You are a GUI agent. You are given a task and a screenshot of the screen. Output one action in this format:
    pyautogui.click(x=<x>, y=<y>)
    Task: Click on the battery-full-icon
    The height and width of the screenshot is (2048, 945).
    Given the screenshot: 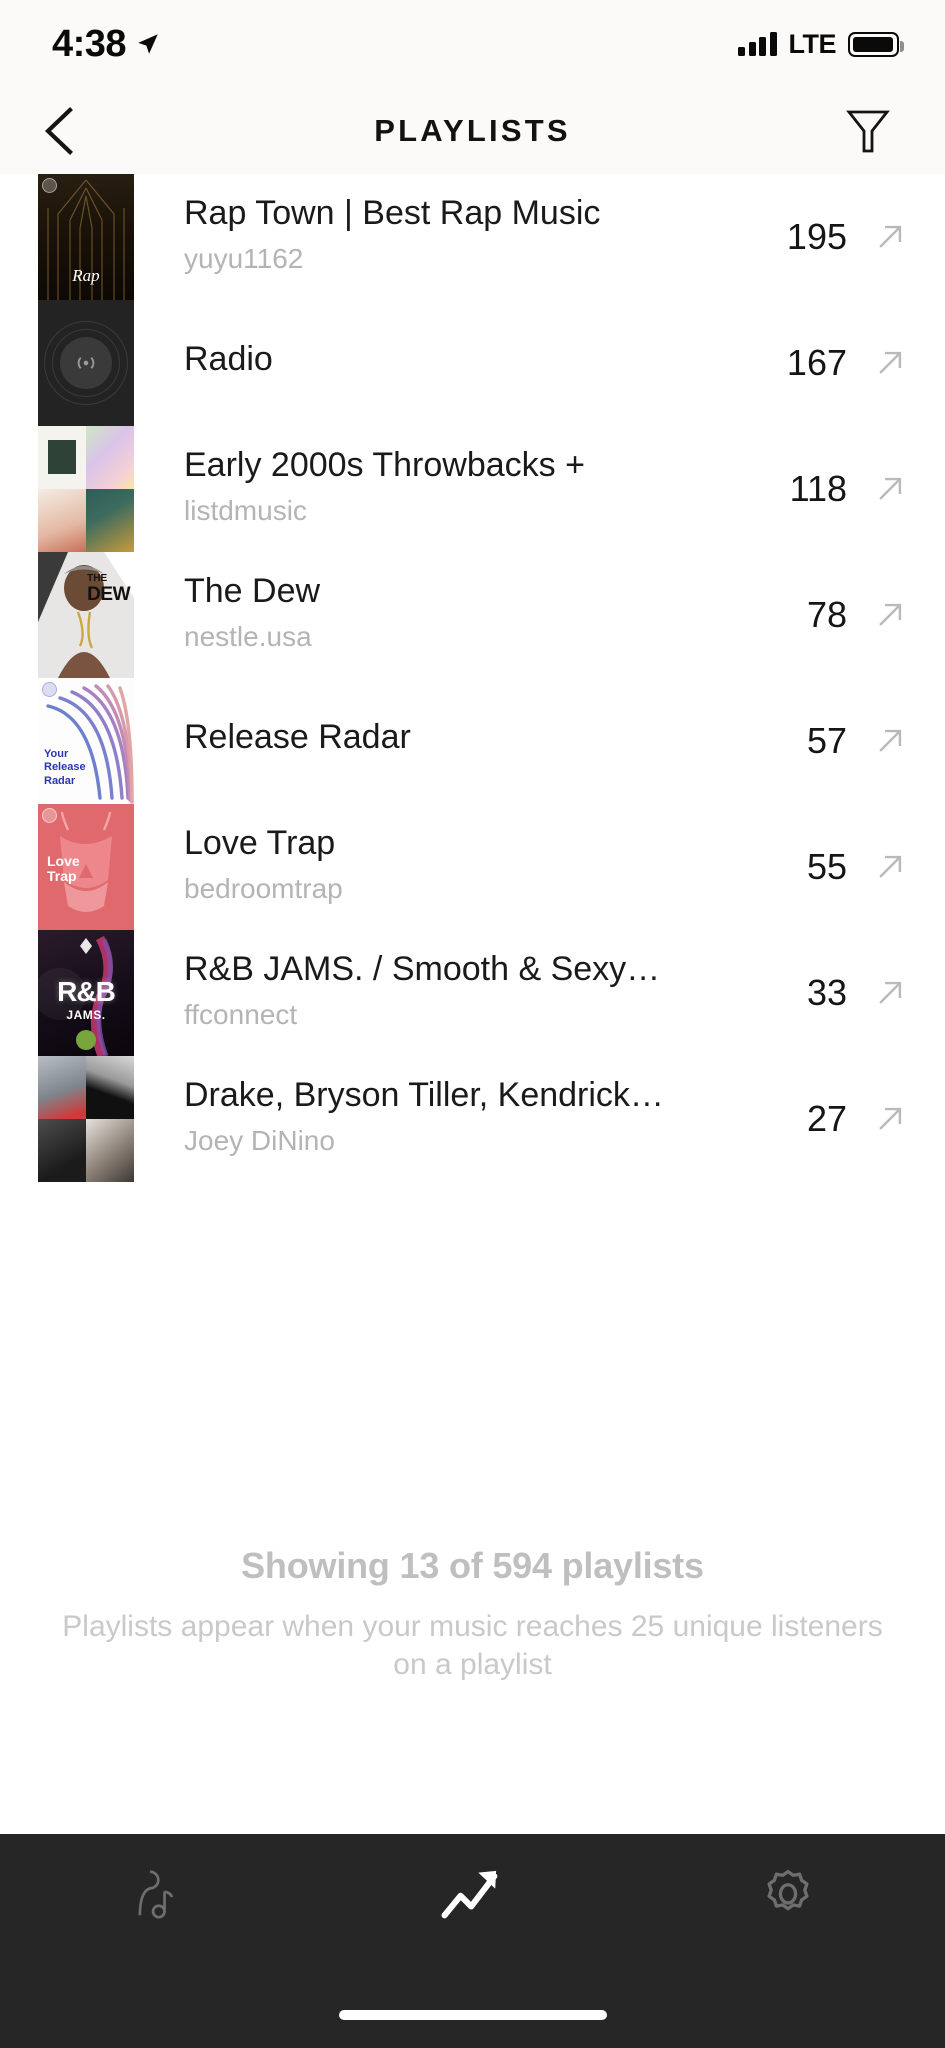 What is the action you would take?
    pyautogui.click(x=876, y=44)
    